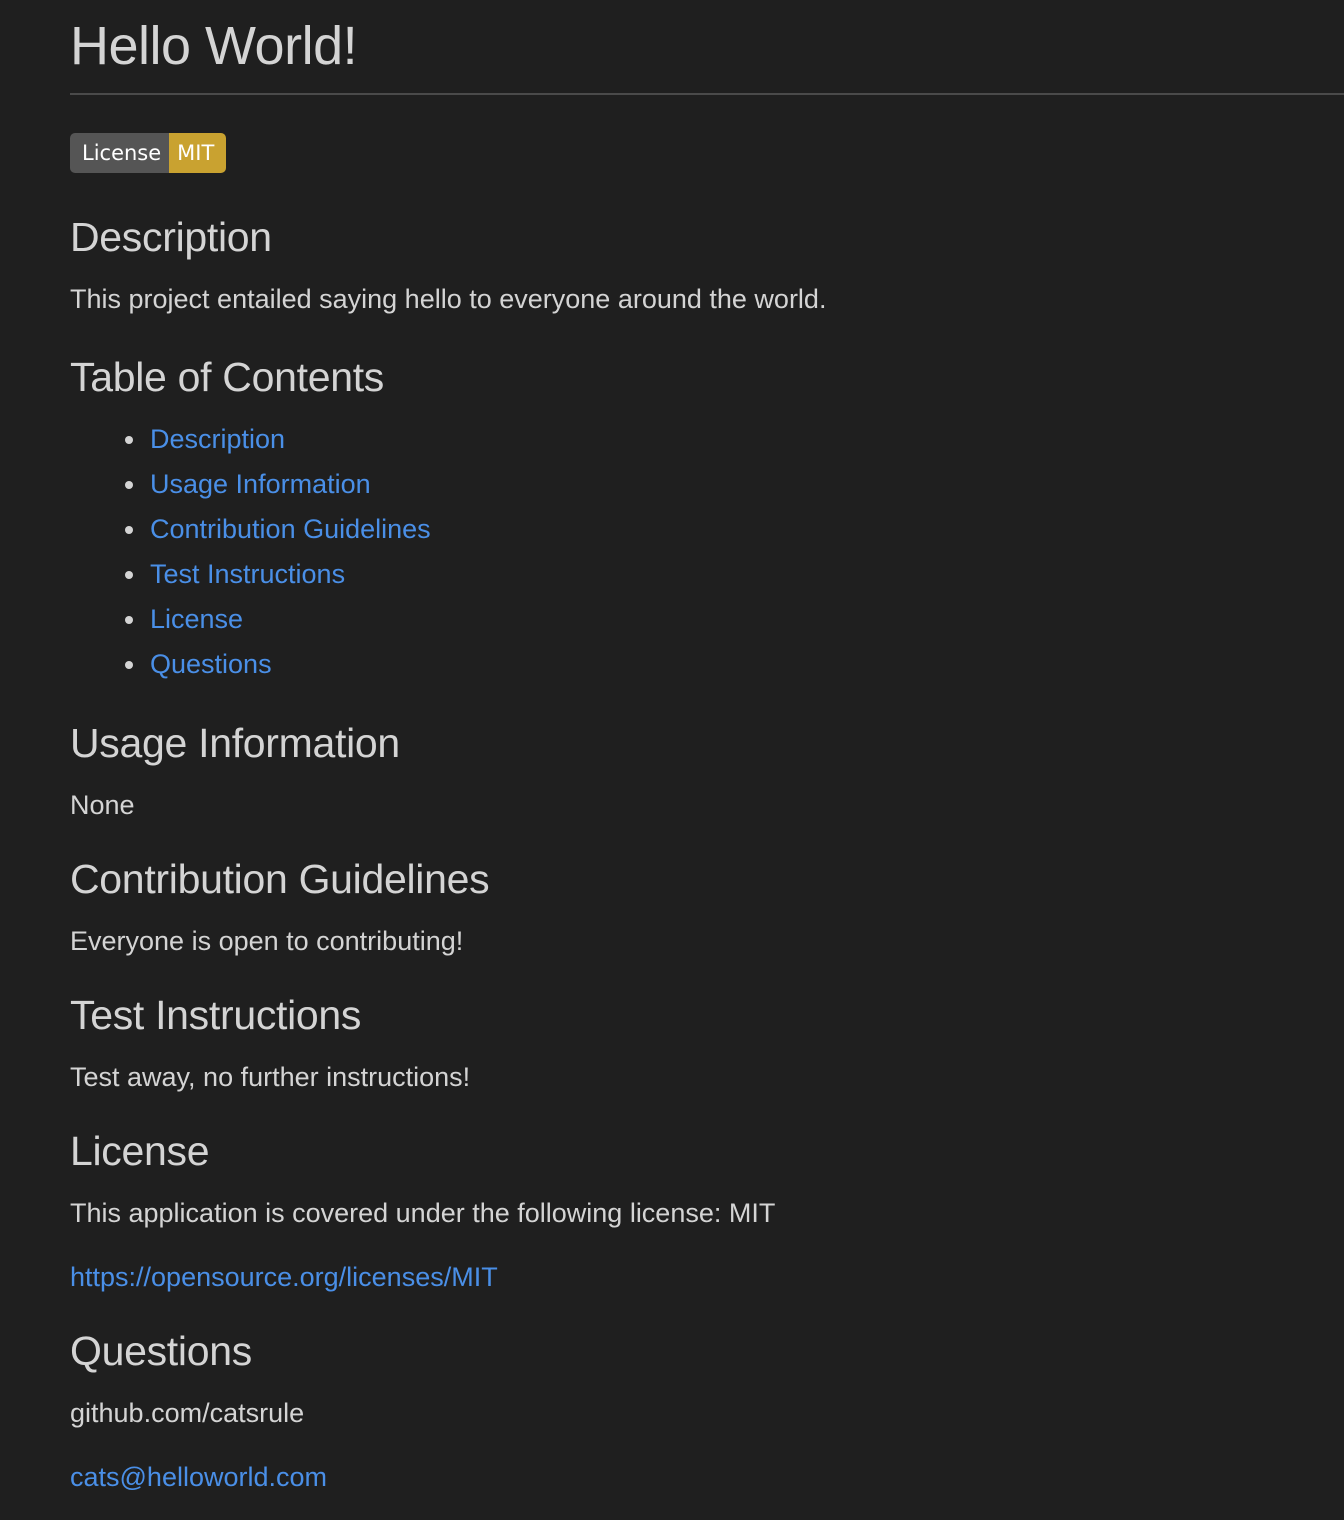  Describe the element at coordinates (198, 1477) in the screenshot. I see `email-link: cats@helloworld.com` at that location.